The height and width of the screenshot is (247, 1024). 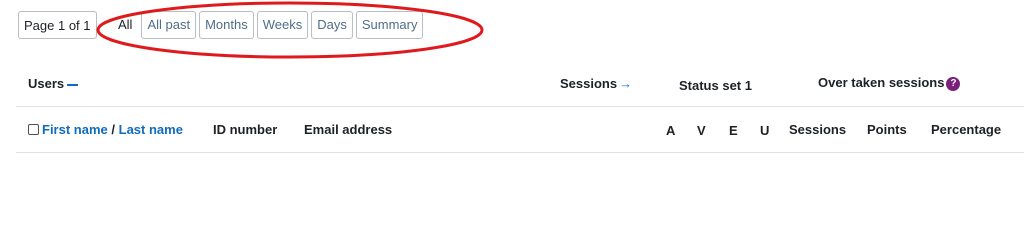 I want to click on users-header: Users, so click(x=53, y=83).